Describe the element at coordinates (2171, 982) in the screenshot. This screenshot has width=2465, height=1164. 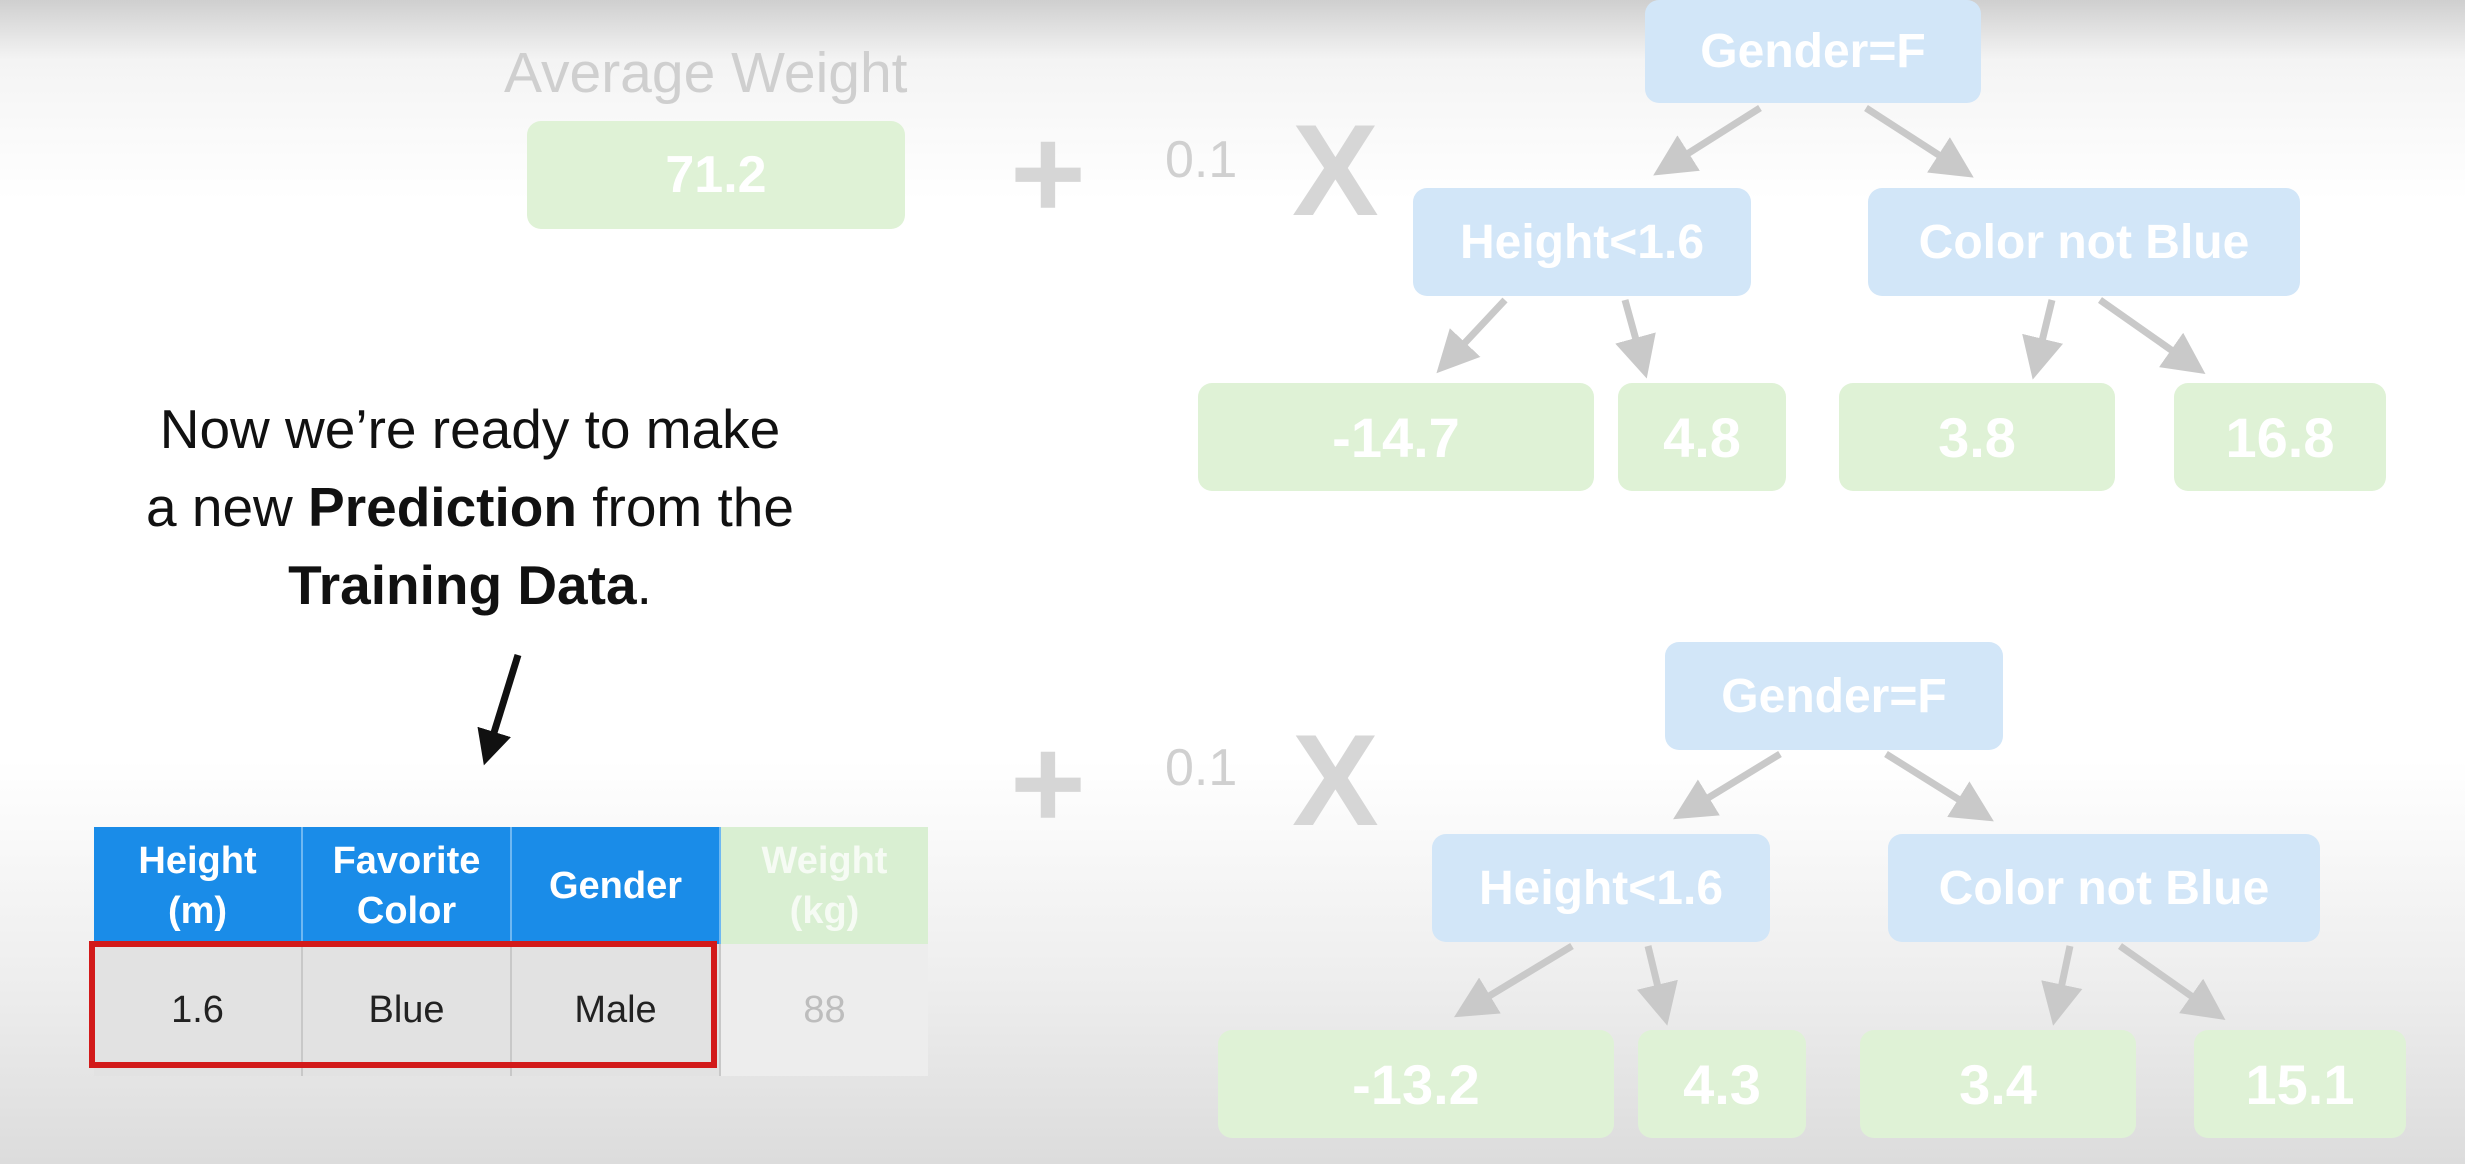
I see `tree2-arrow-right-leaf4` at that location.